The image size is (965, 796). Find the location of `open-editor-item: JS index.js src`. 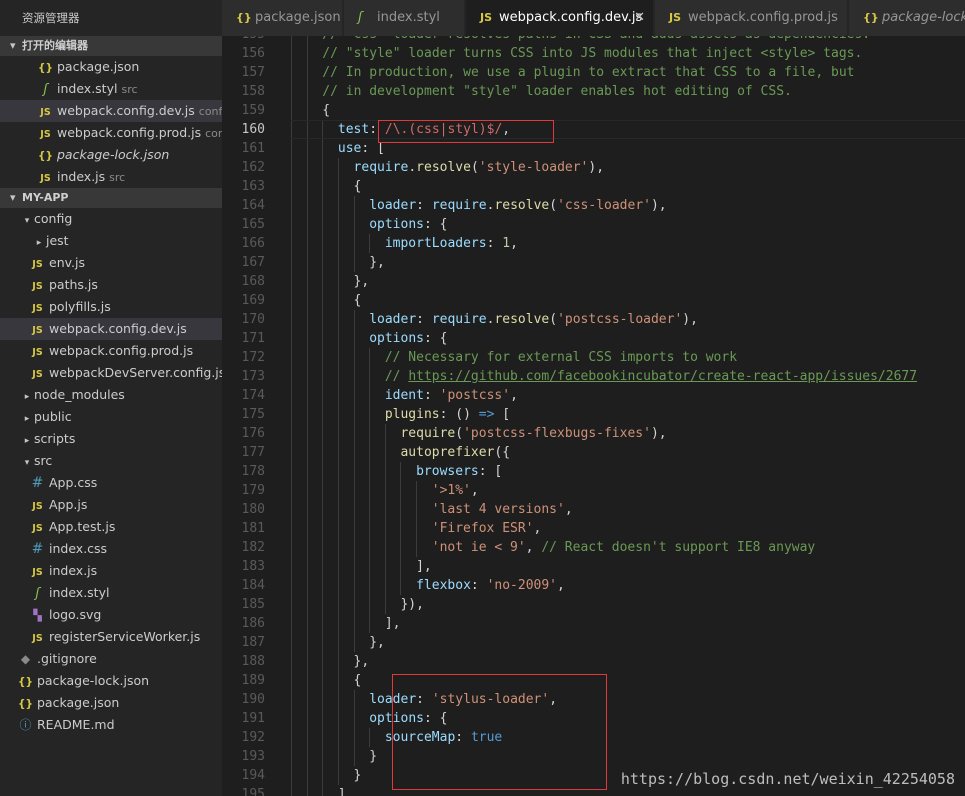

open-editor-item: JS index.js src is located at coordinates (111, 177).